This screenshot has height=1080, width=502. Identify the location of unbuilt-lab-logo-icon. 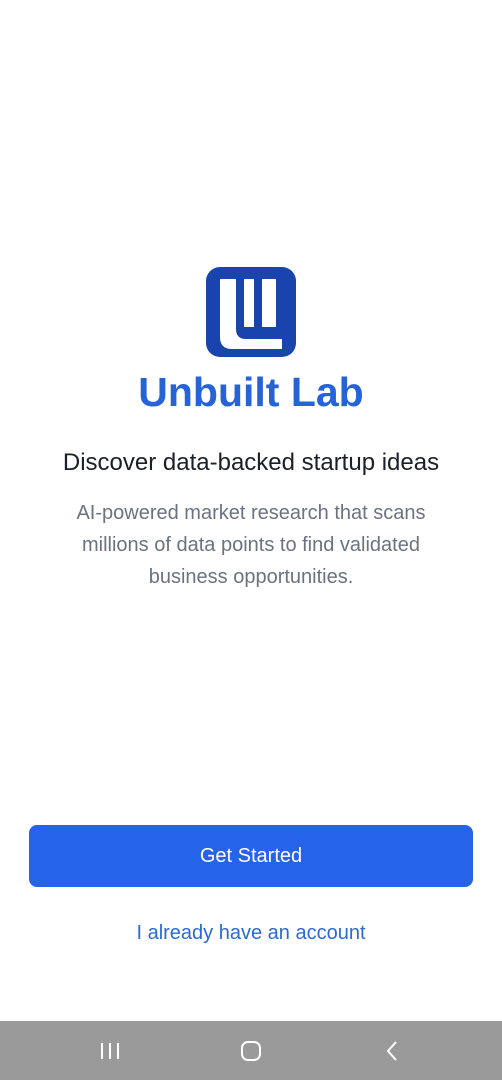
(251, 312).